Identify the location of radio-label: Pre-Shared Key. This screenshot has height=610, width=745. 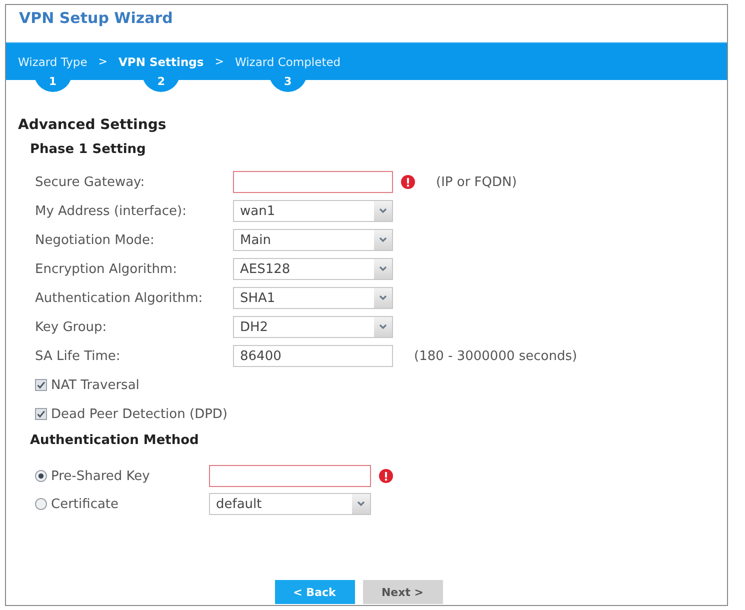
(100, 476).